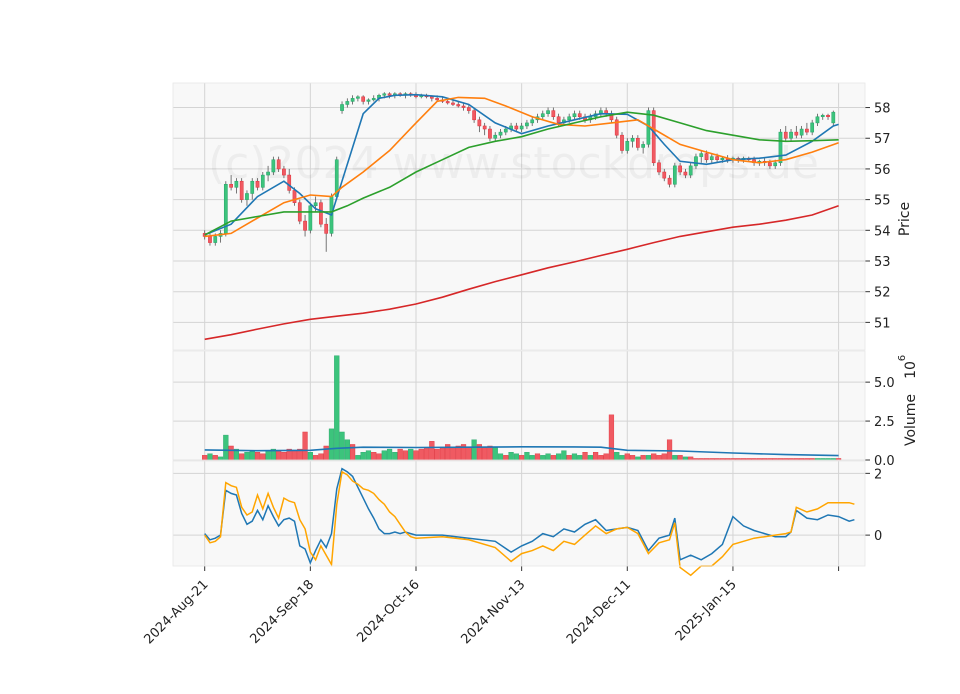  What do you see at coordinates (882, 293) in the screenshot?
I see `y-tick-label: 52` at bounding box center [882, 293].